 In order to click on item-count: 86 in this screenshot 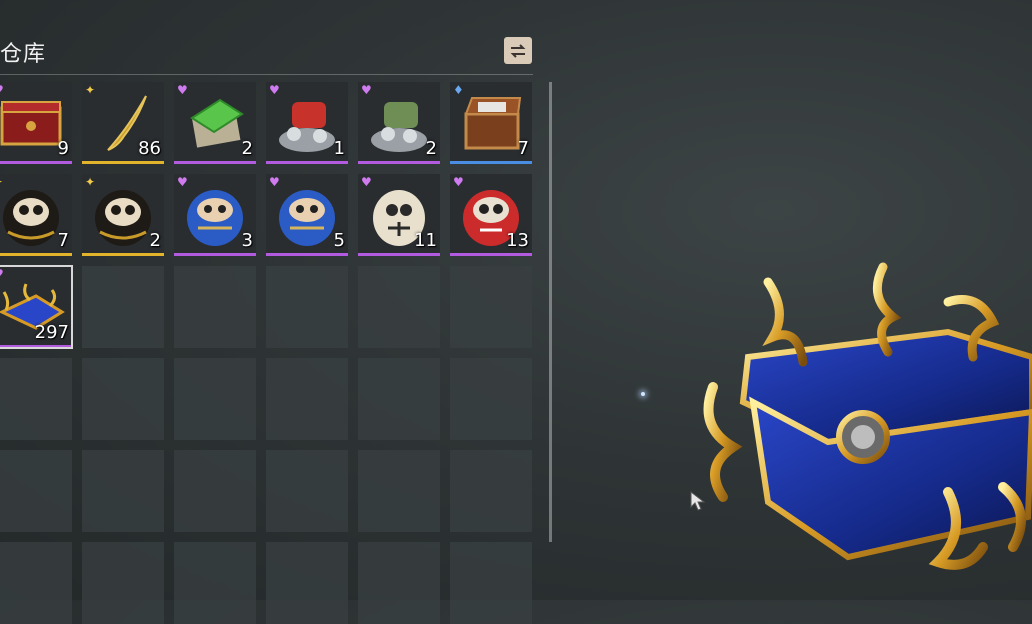, I will do `click(149, 148)`.